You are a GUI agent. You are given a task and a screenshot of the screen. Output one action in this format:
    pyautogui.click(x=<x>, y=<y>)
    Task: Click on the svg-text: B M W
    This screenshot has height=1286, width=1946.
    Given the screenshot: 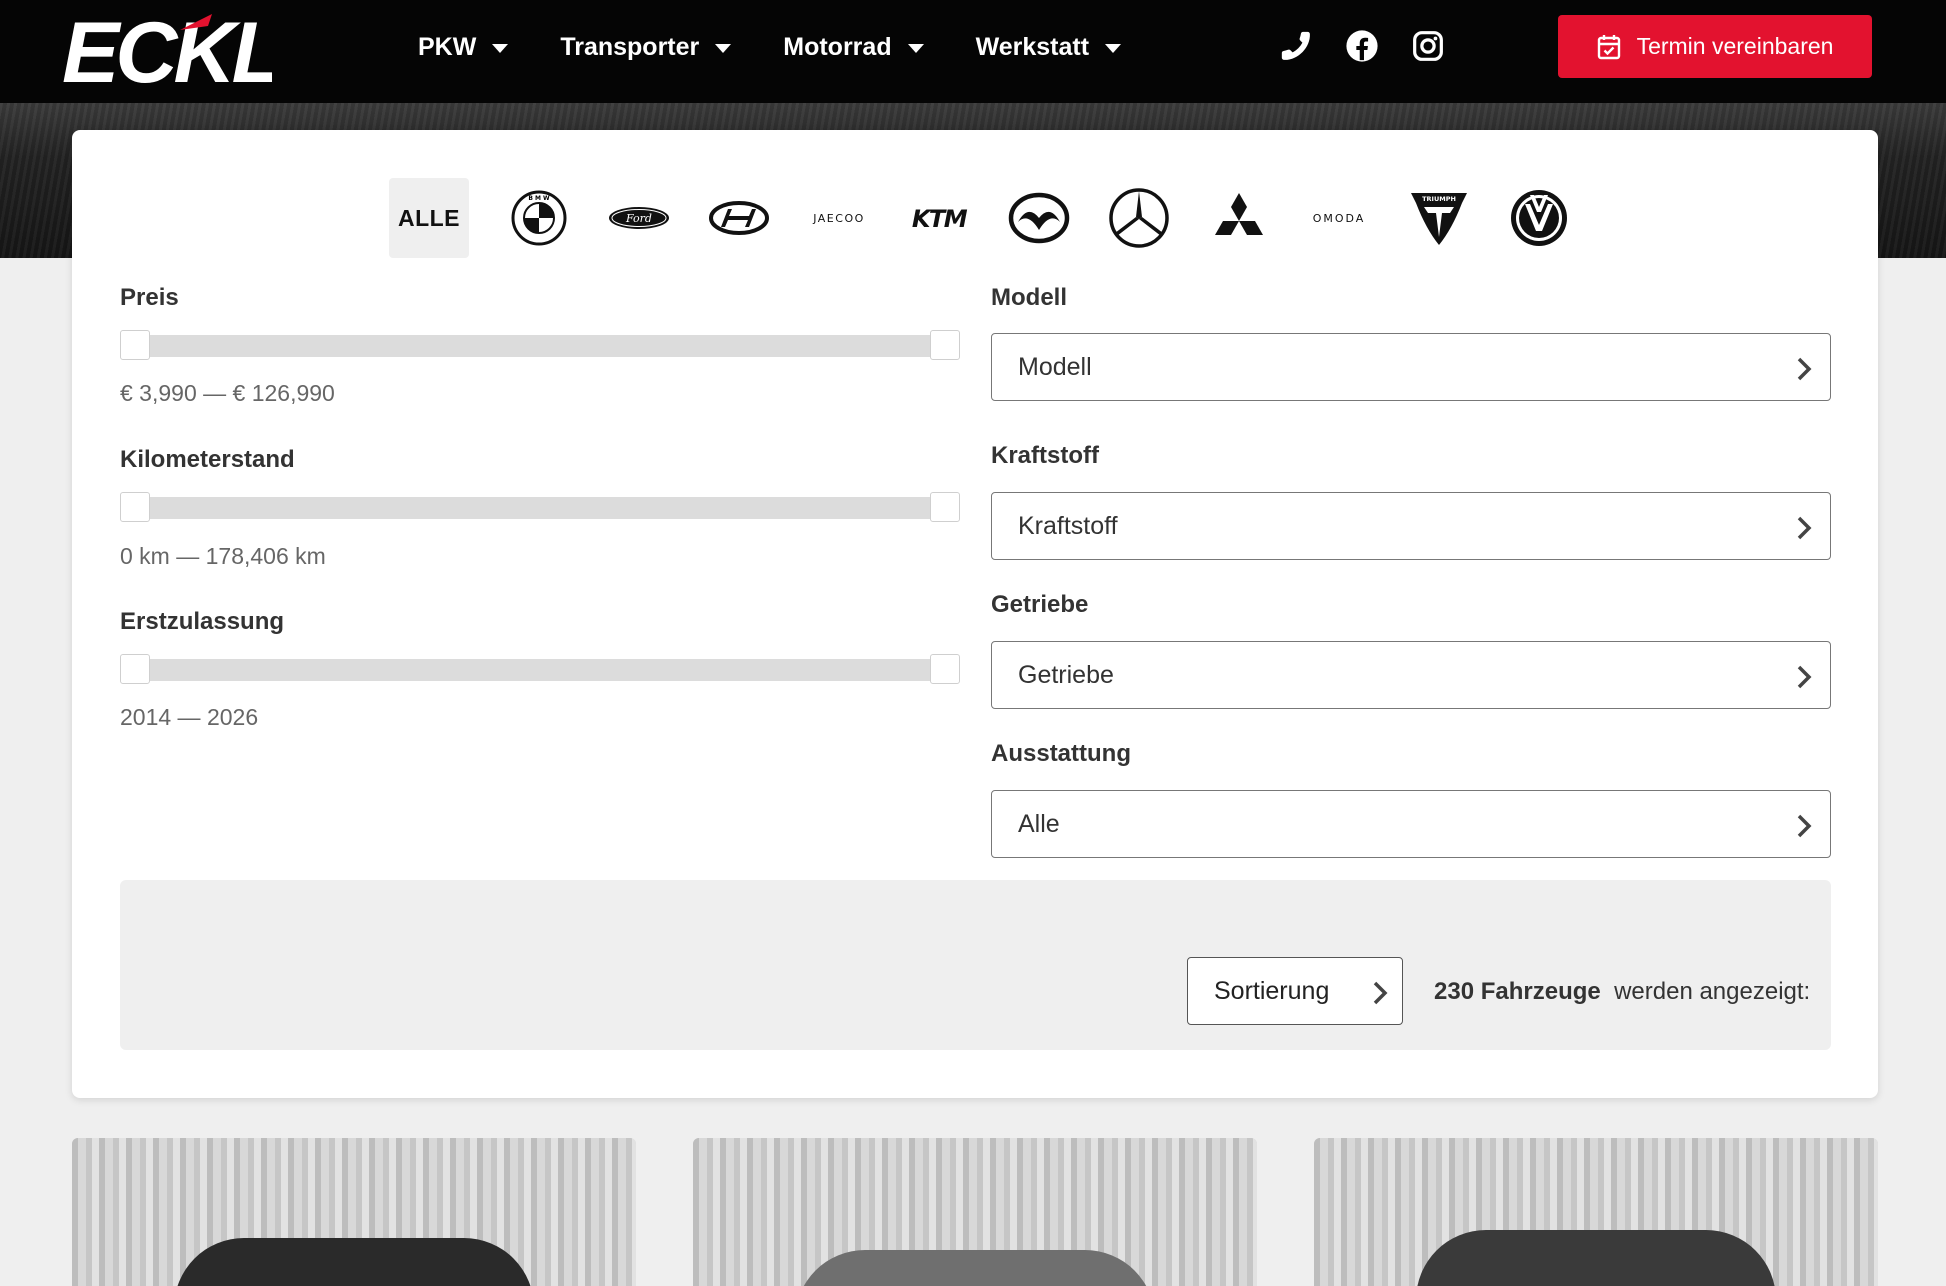 What is the action you would take?
    pyautogui.click(x=539, y=198)
    